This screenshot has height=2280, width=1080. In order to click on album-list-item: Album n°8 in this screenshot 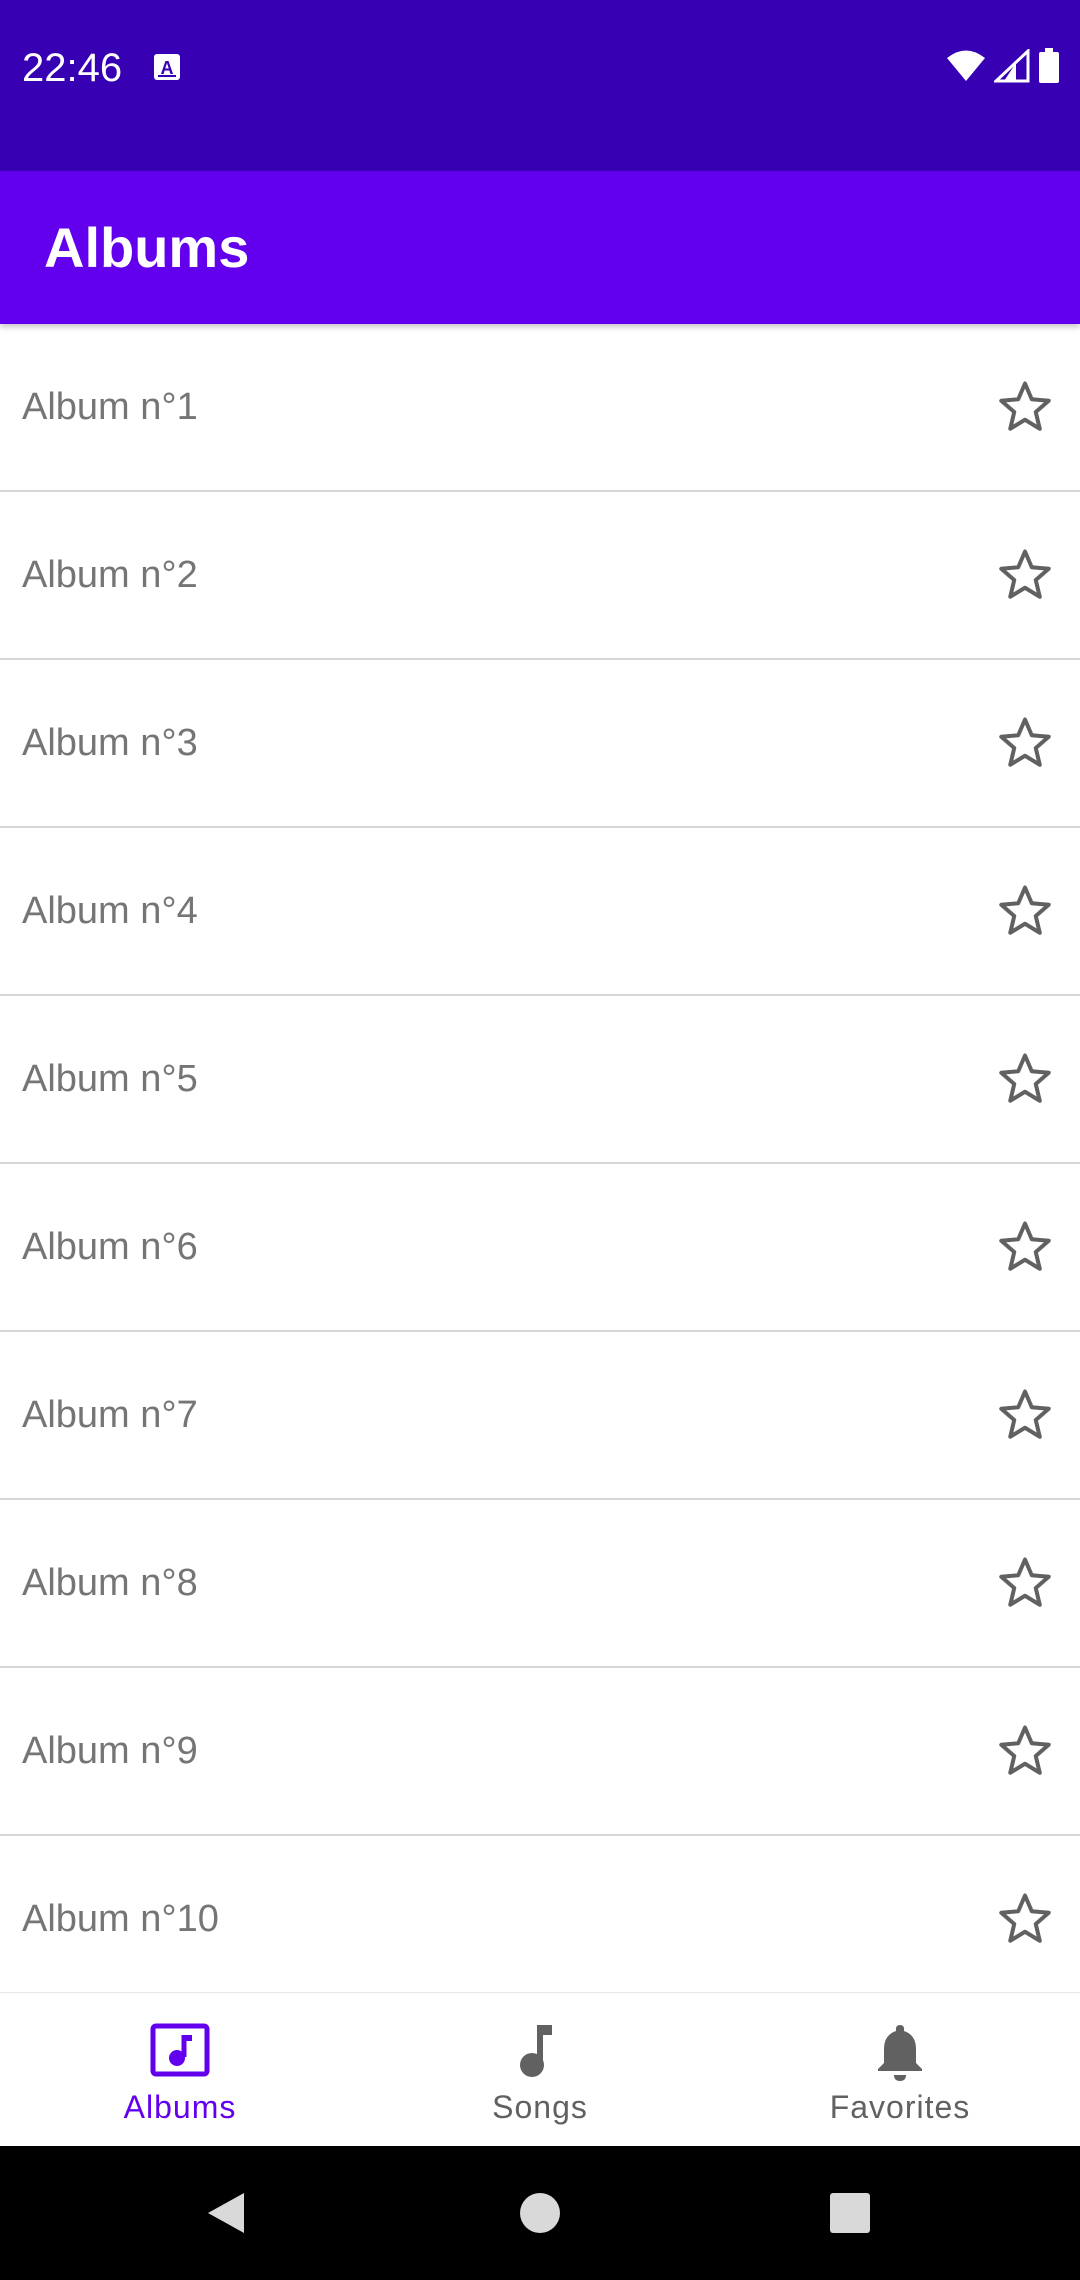, I will do `click(540, 1584)`.